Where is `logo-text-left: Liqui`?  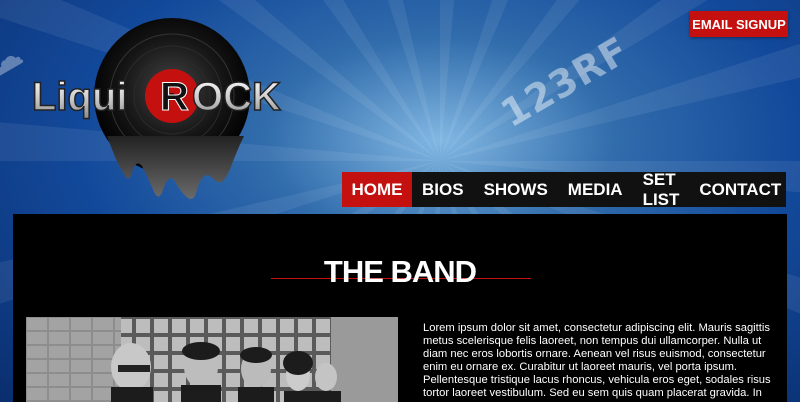 logo-text-left: Liqui is located at coordinates (80, 97).